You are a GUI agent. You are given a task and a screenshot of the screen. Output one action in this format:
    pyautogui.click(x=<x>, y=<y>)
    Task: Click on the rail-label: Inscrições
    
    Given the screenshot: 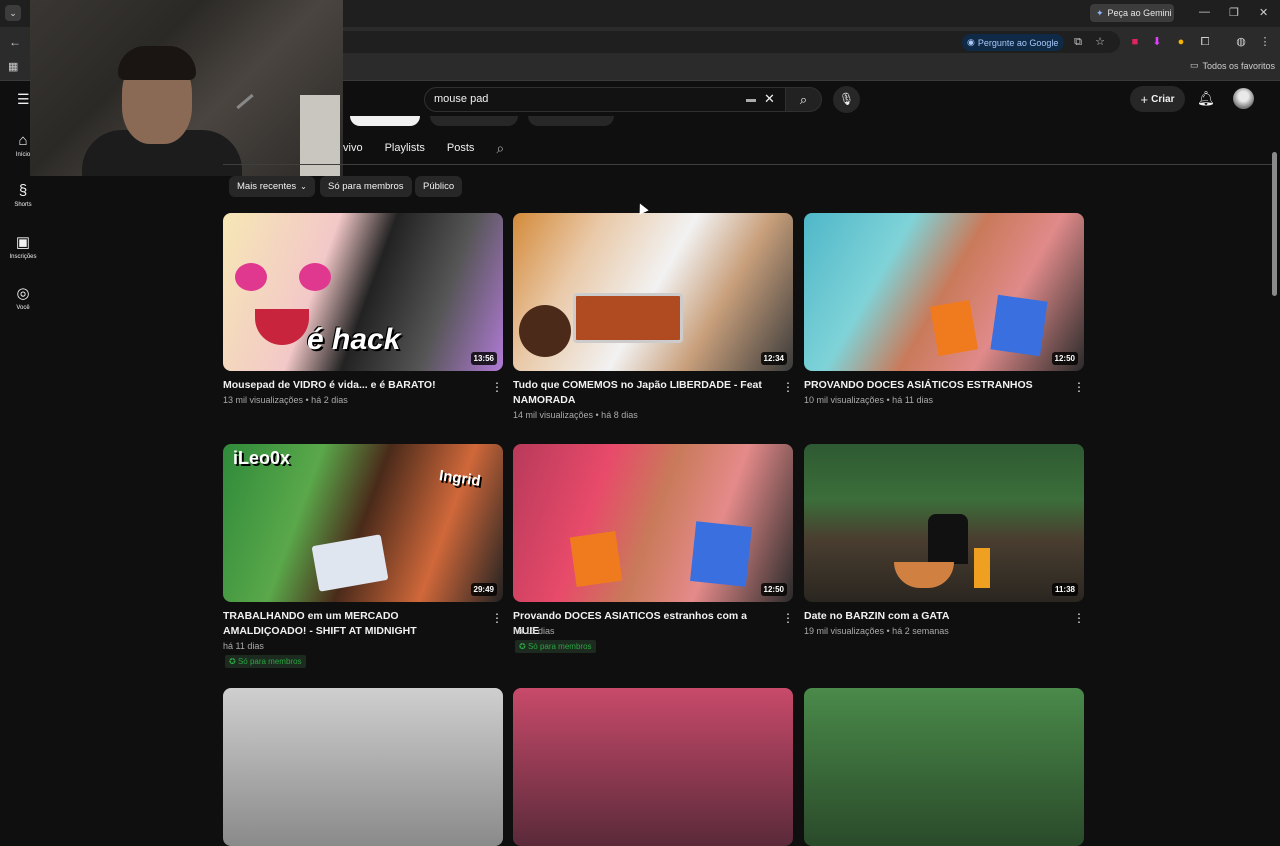 What is the action you would take?
    pyautogui.click(x=23, y=257)
    